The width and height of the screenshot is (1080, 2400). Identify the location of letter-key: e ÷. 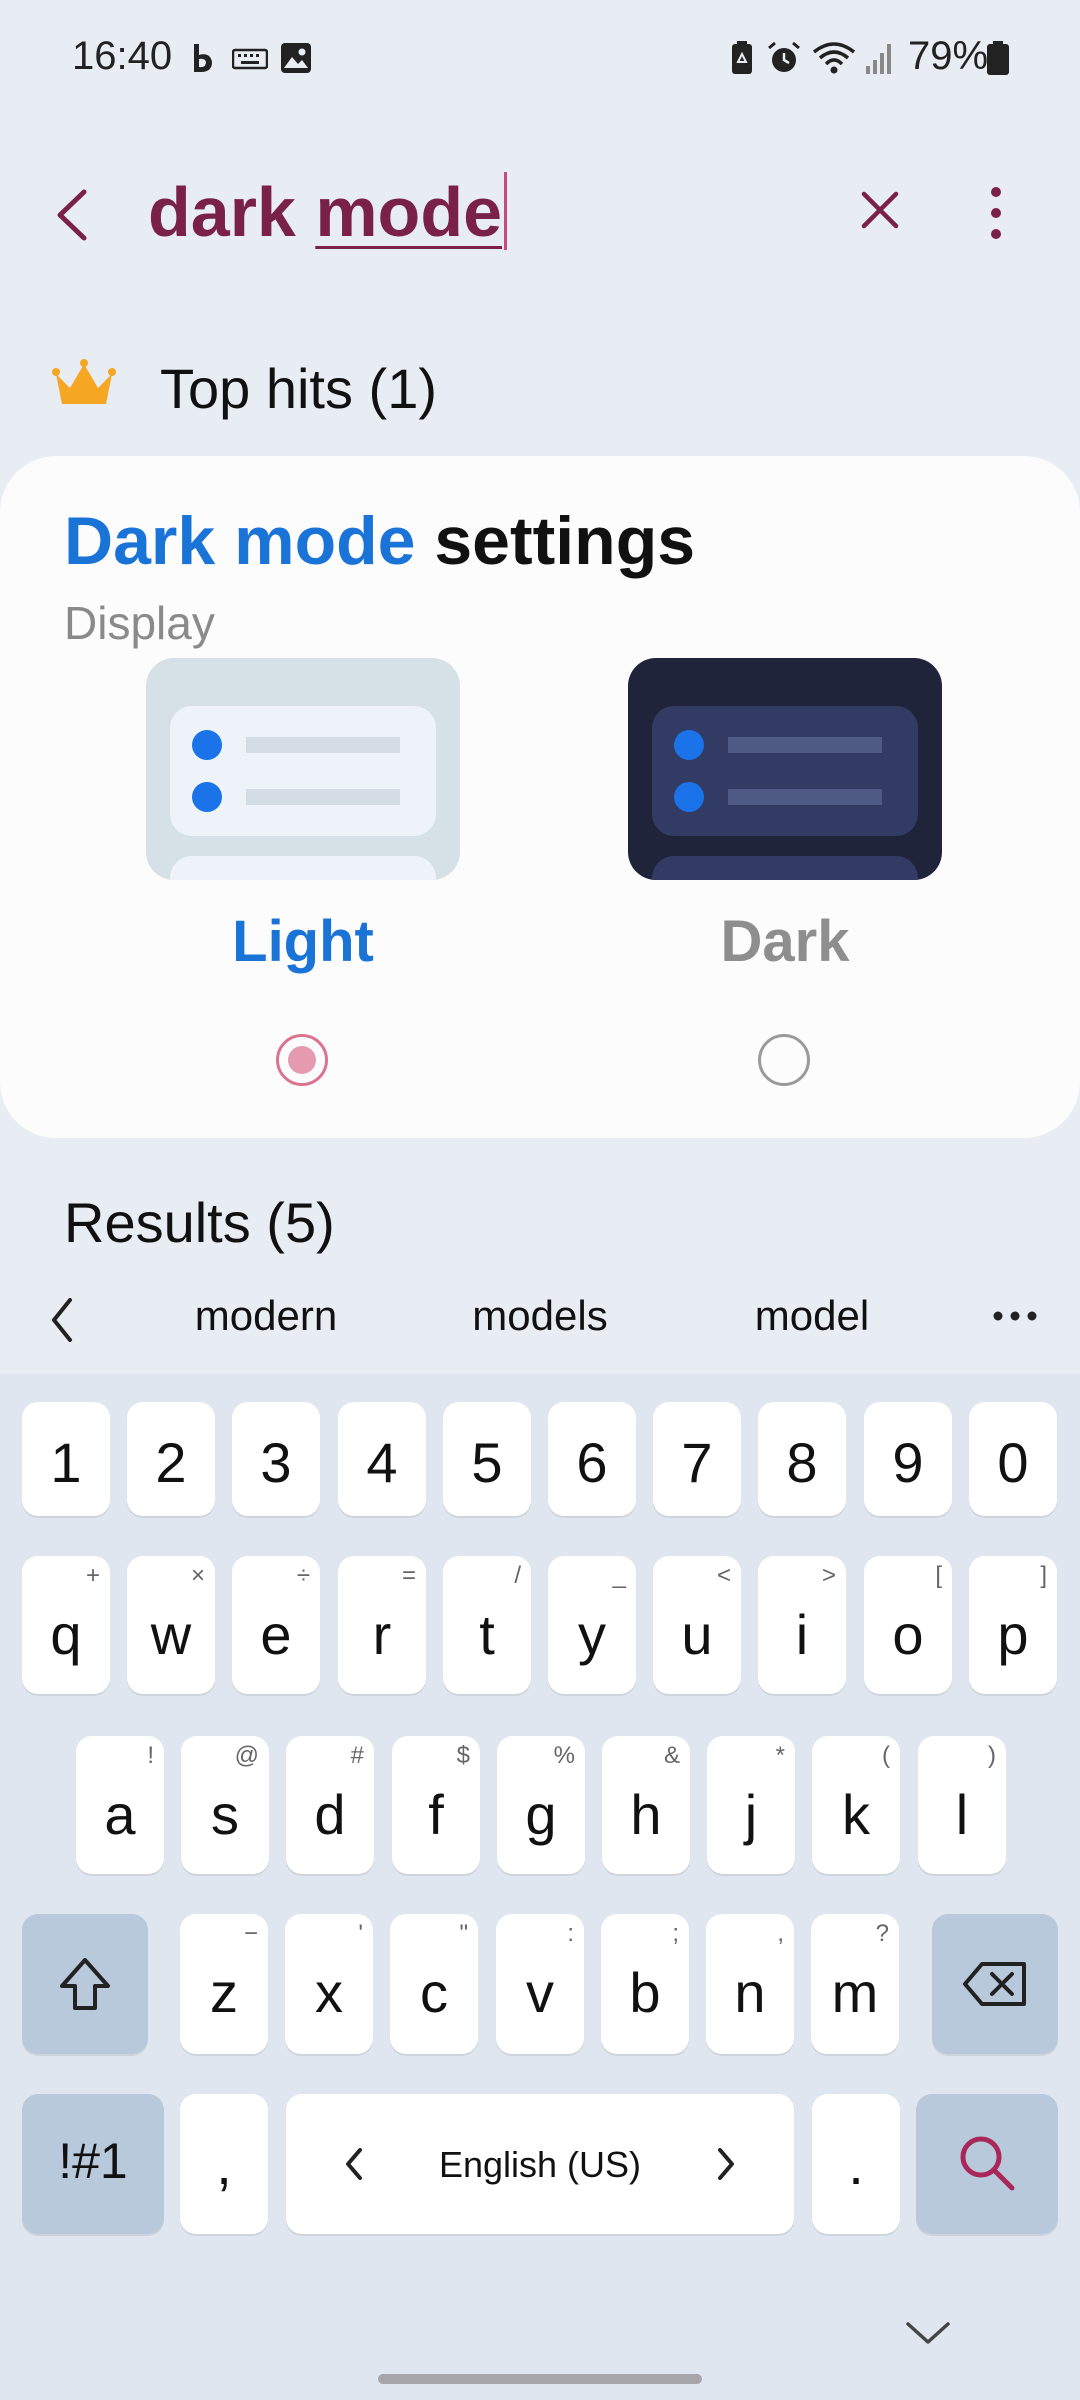
(276, 1625).